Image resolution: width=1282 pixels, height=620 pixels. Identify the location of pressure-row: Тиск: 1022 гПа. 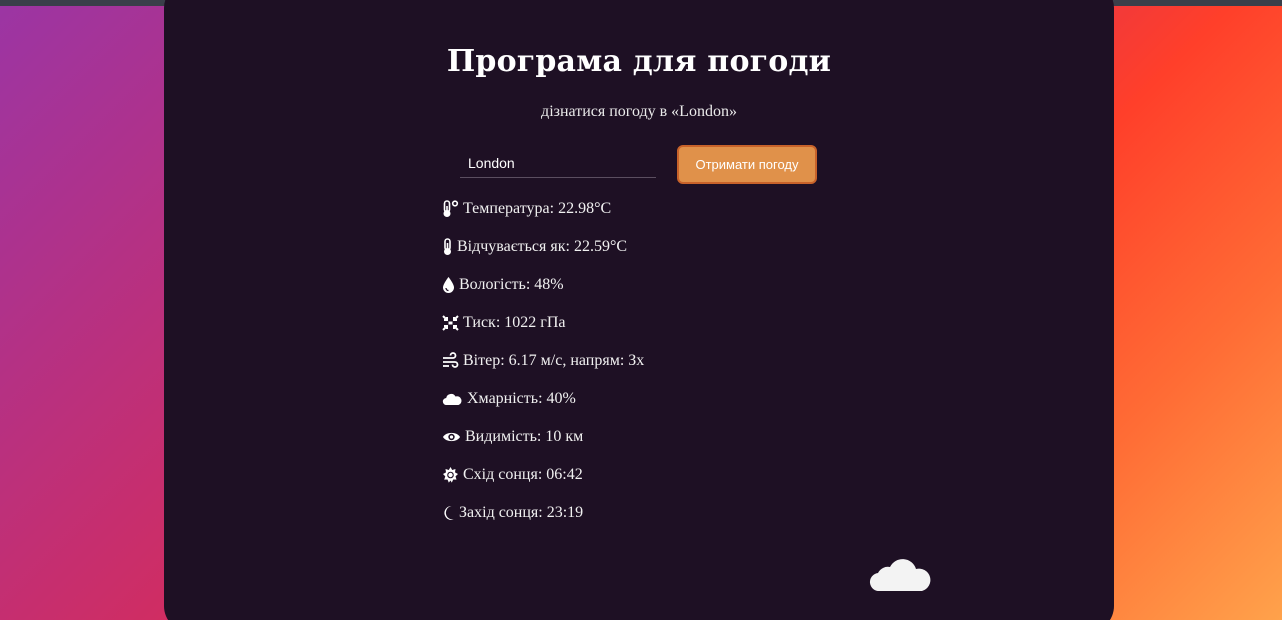
(652, 333).